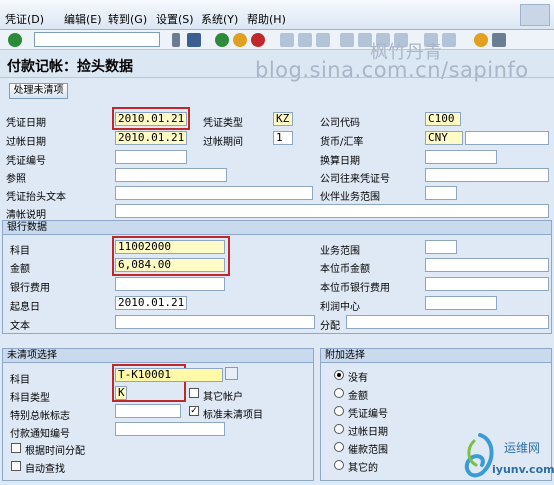 The image size is (554, 485). What do you see at coordinates (340, 251) in the screenshot?
I see `business-area-label: 业务范围` at bounding box center [340, 251].